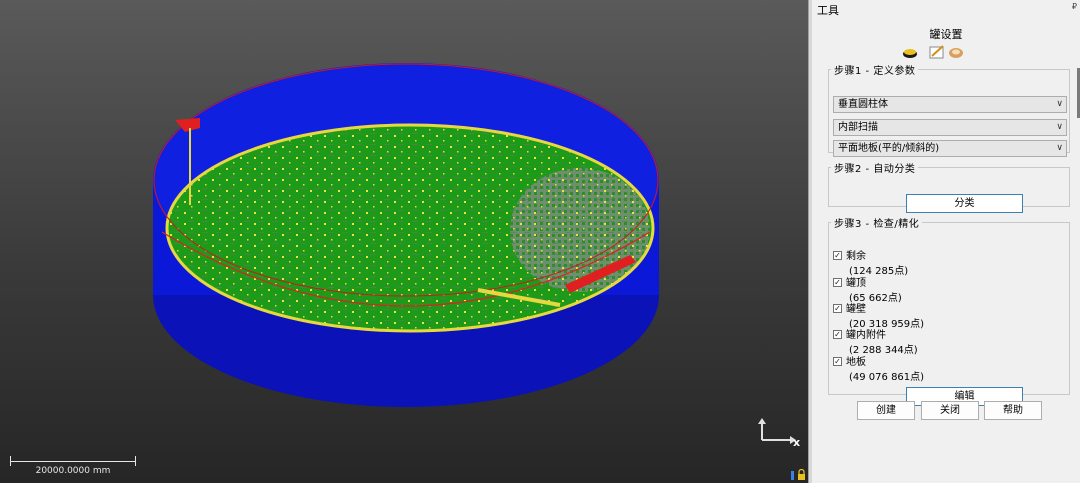 The image size is (1080, 483). I want to click on point-count: (49 076 861点), so click(887, 377).